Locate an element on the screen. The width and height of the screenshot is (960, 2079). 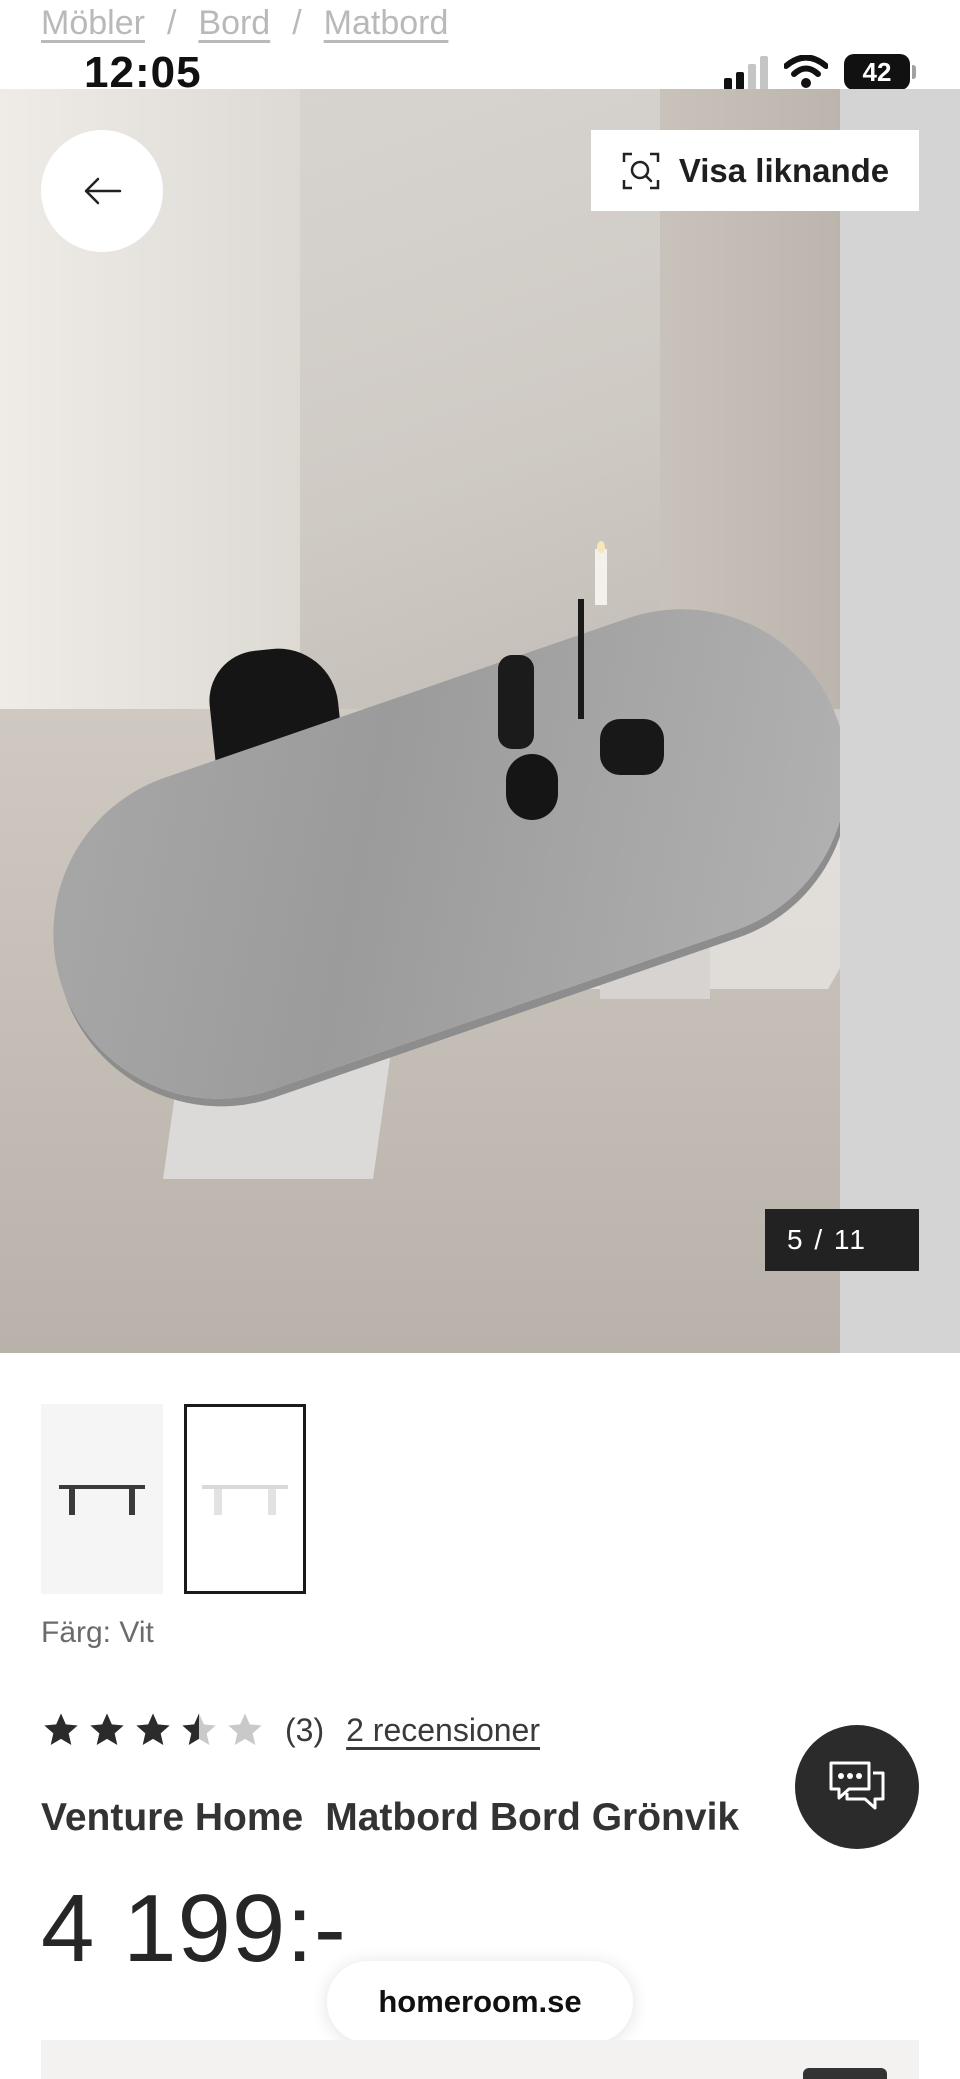
product-price: 4 199:- is located at coordinates (194, 1928).